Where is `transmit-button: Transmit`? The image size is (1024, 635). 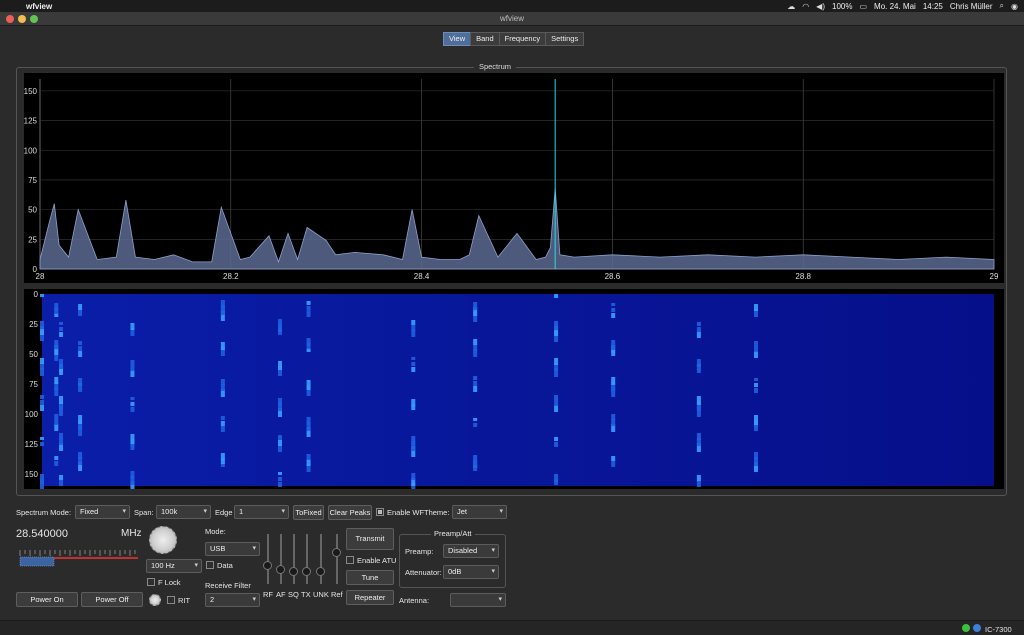 transmit-button: Transmit is located at coordinates (370, 539).